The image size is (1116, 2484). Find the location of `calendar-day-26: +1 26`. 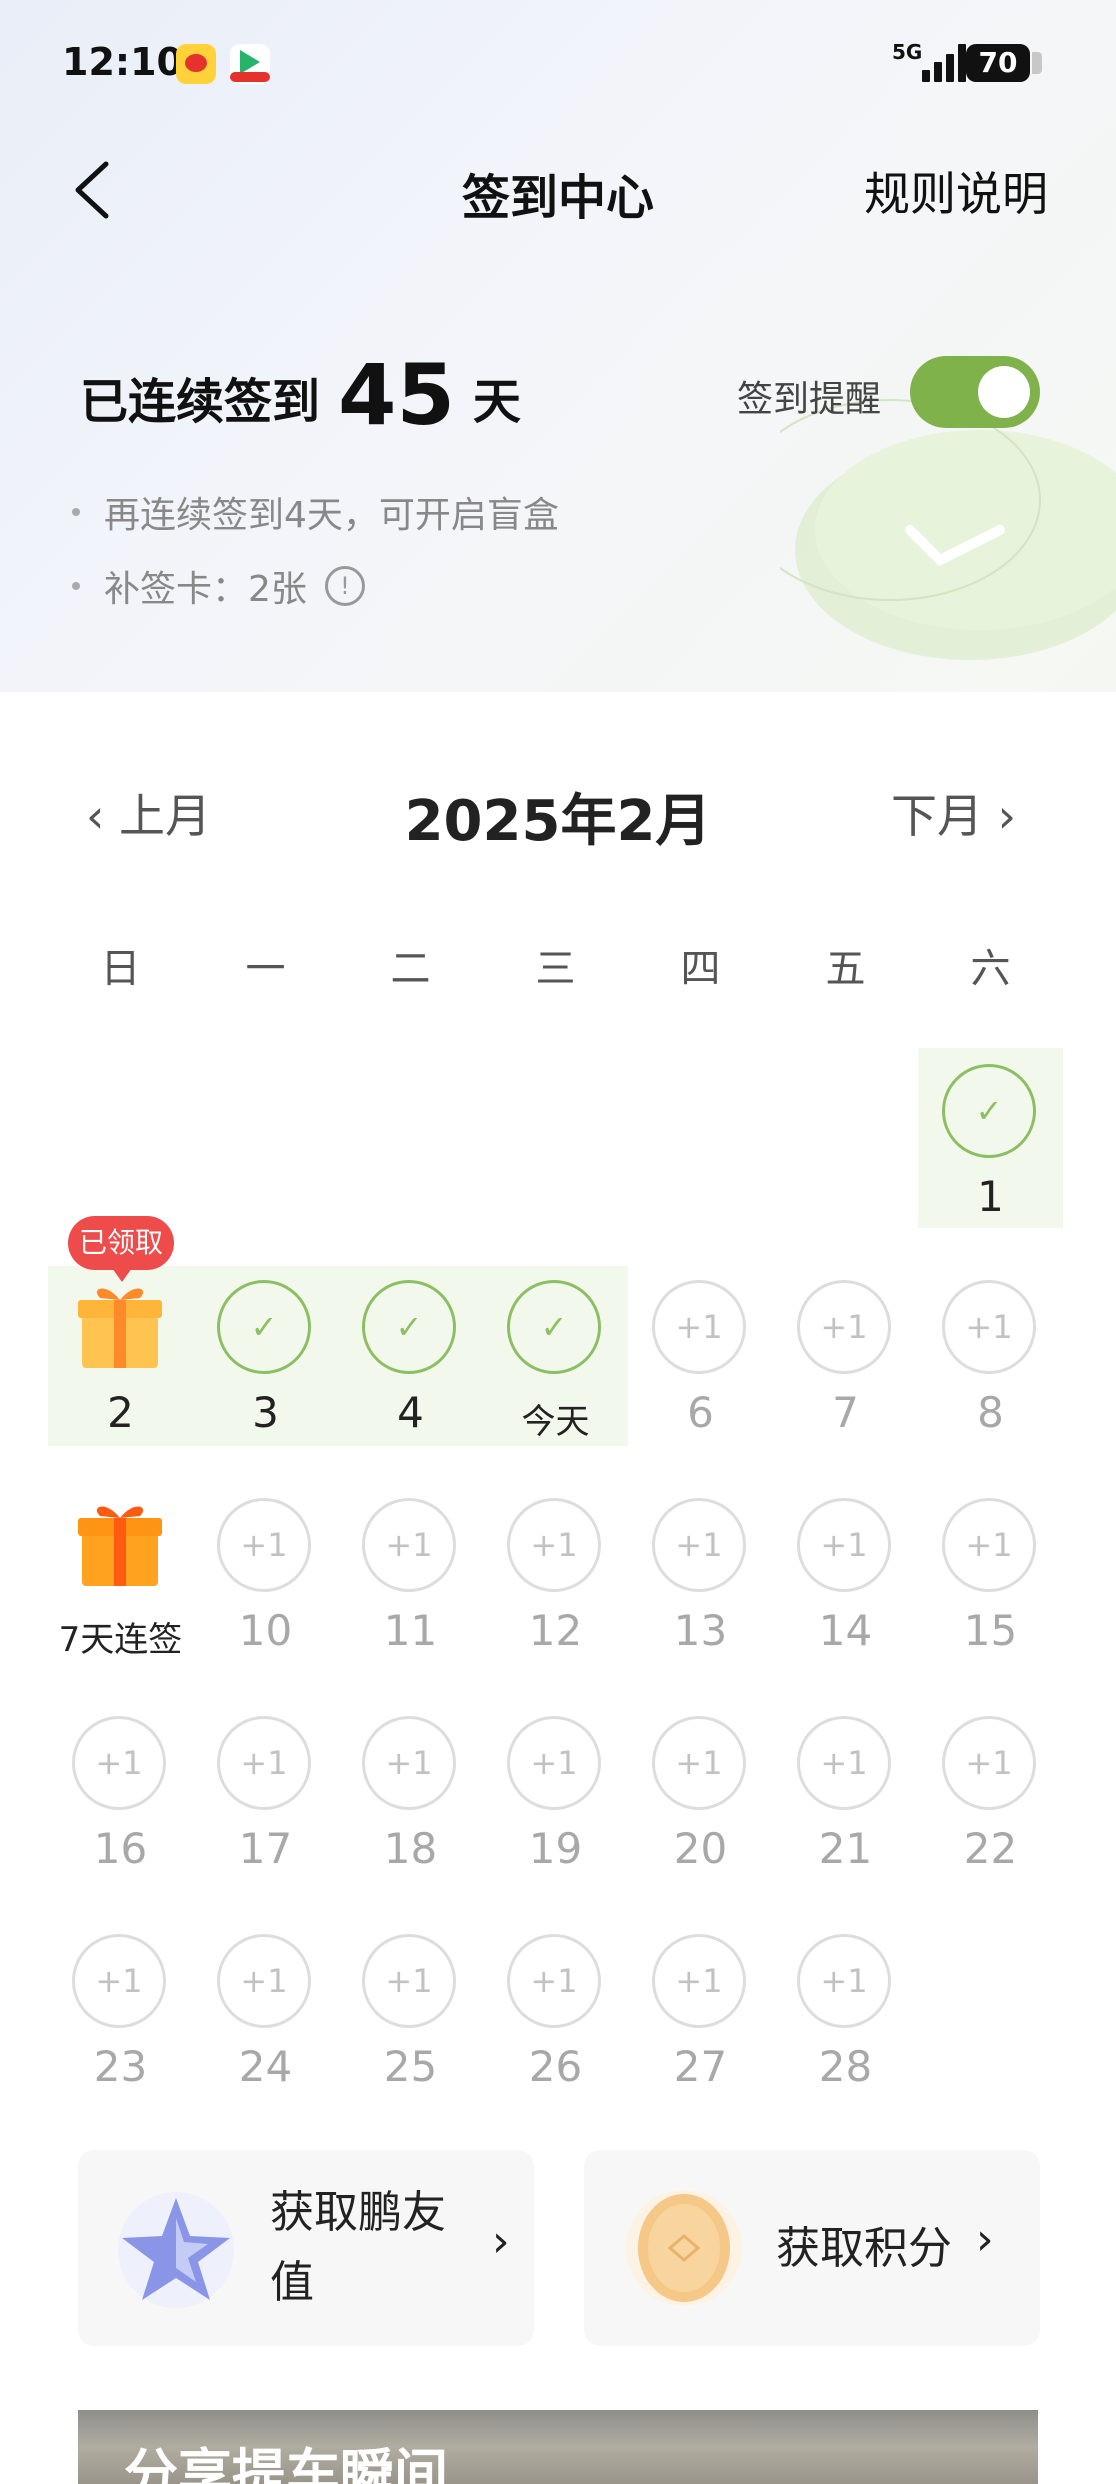

calendar-day-26: +1 26 is located at coordinates (555, 2024).